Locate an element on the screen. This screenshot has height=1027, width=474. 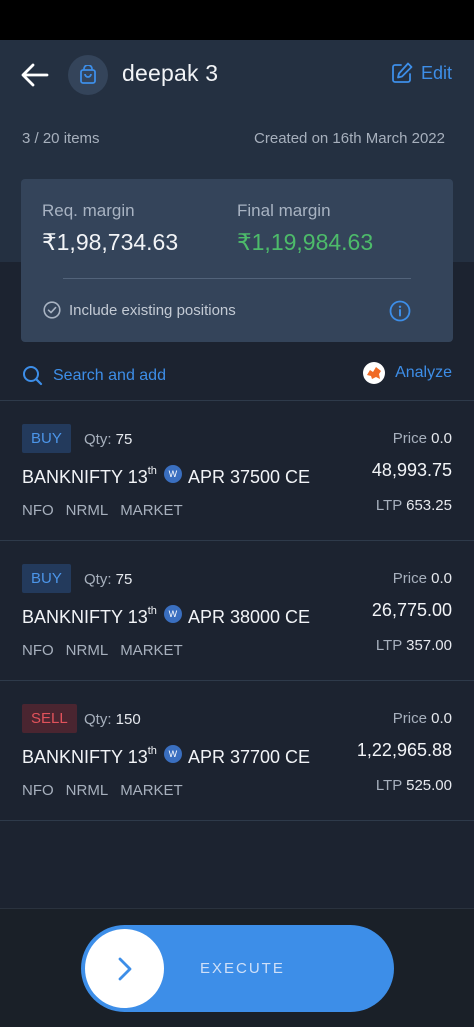
edit-button: Edit is located at coordinates (421, 73).